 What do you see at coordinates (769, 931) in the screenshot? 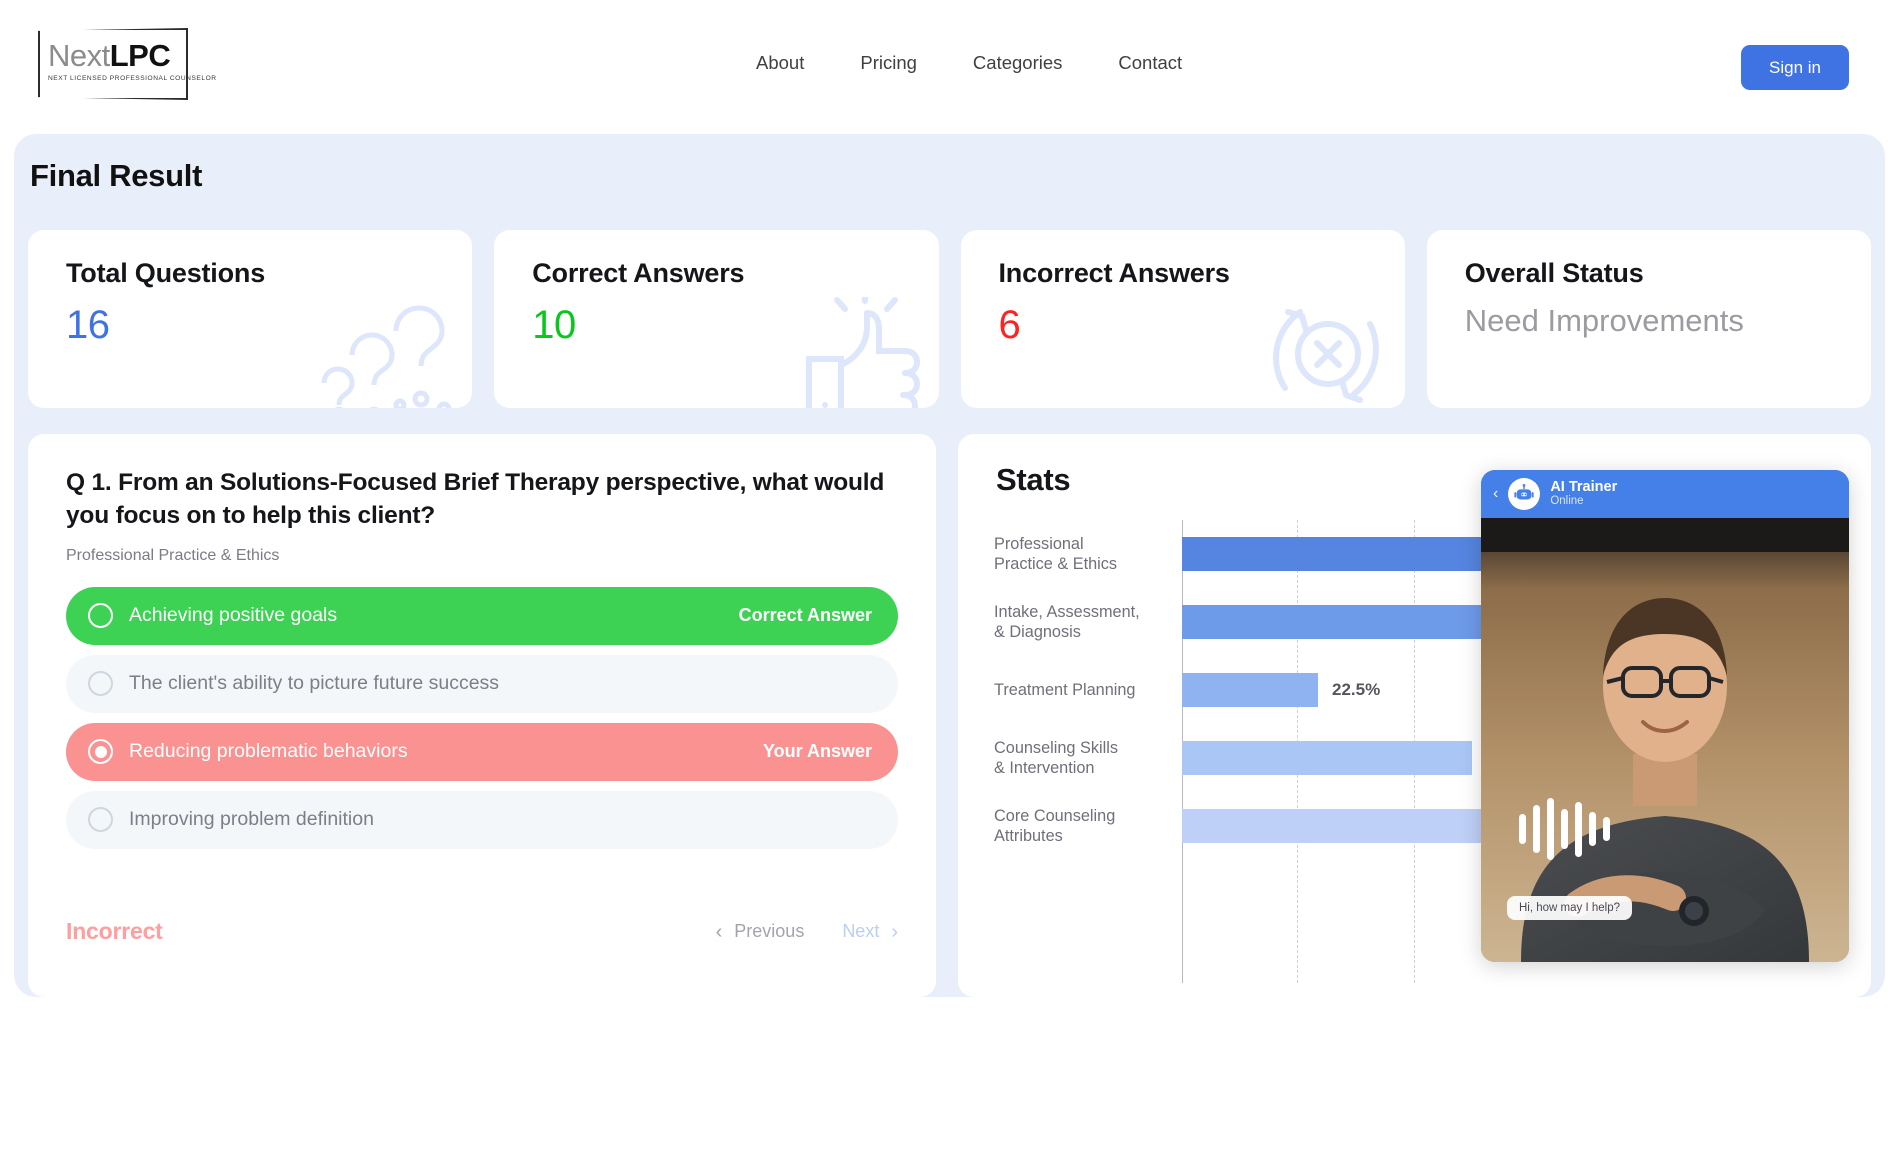
I see `previous-label: Previous` at bounding box center [769, 931].